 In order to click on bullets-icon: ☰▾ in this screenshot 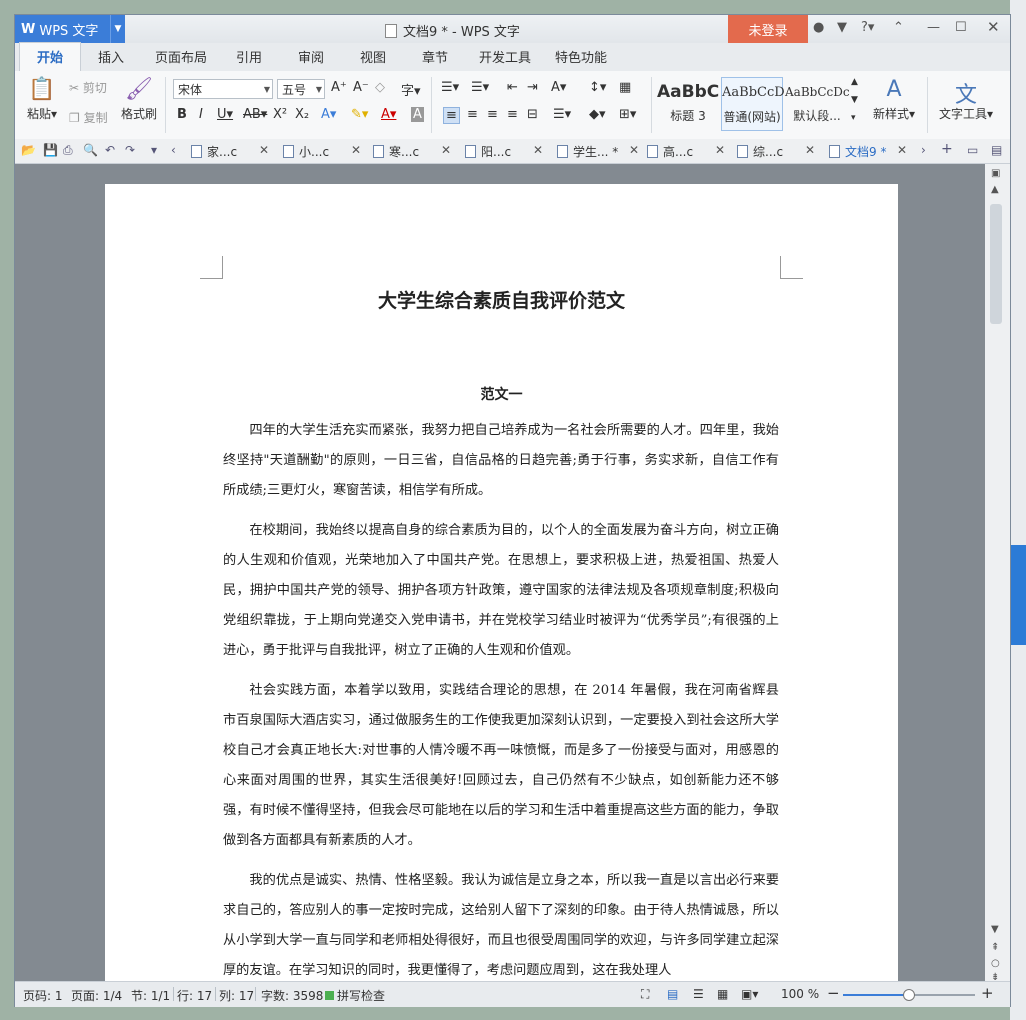, I will do `click(450, 87)`.